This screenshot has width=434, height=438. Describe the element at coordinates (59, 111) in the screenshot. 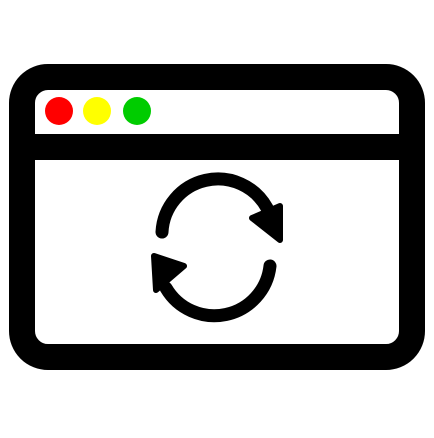

I see `close-dot` at that location.